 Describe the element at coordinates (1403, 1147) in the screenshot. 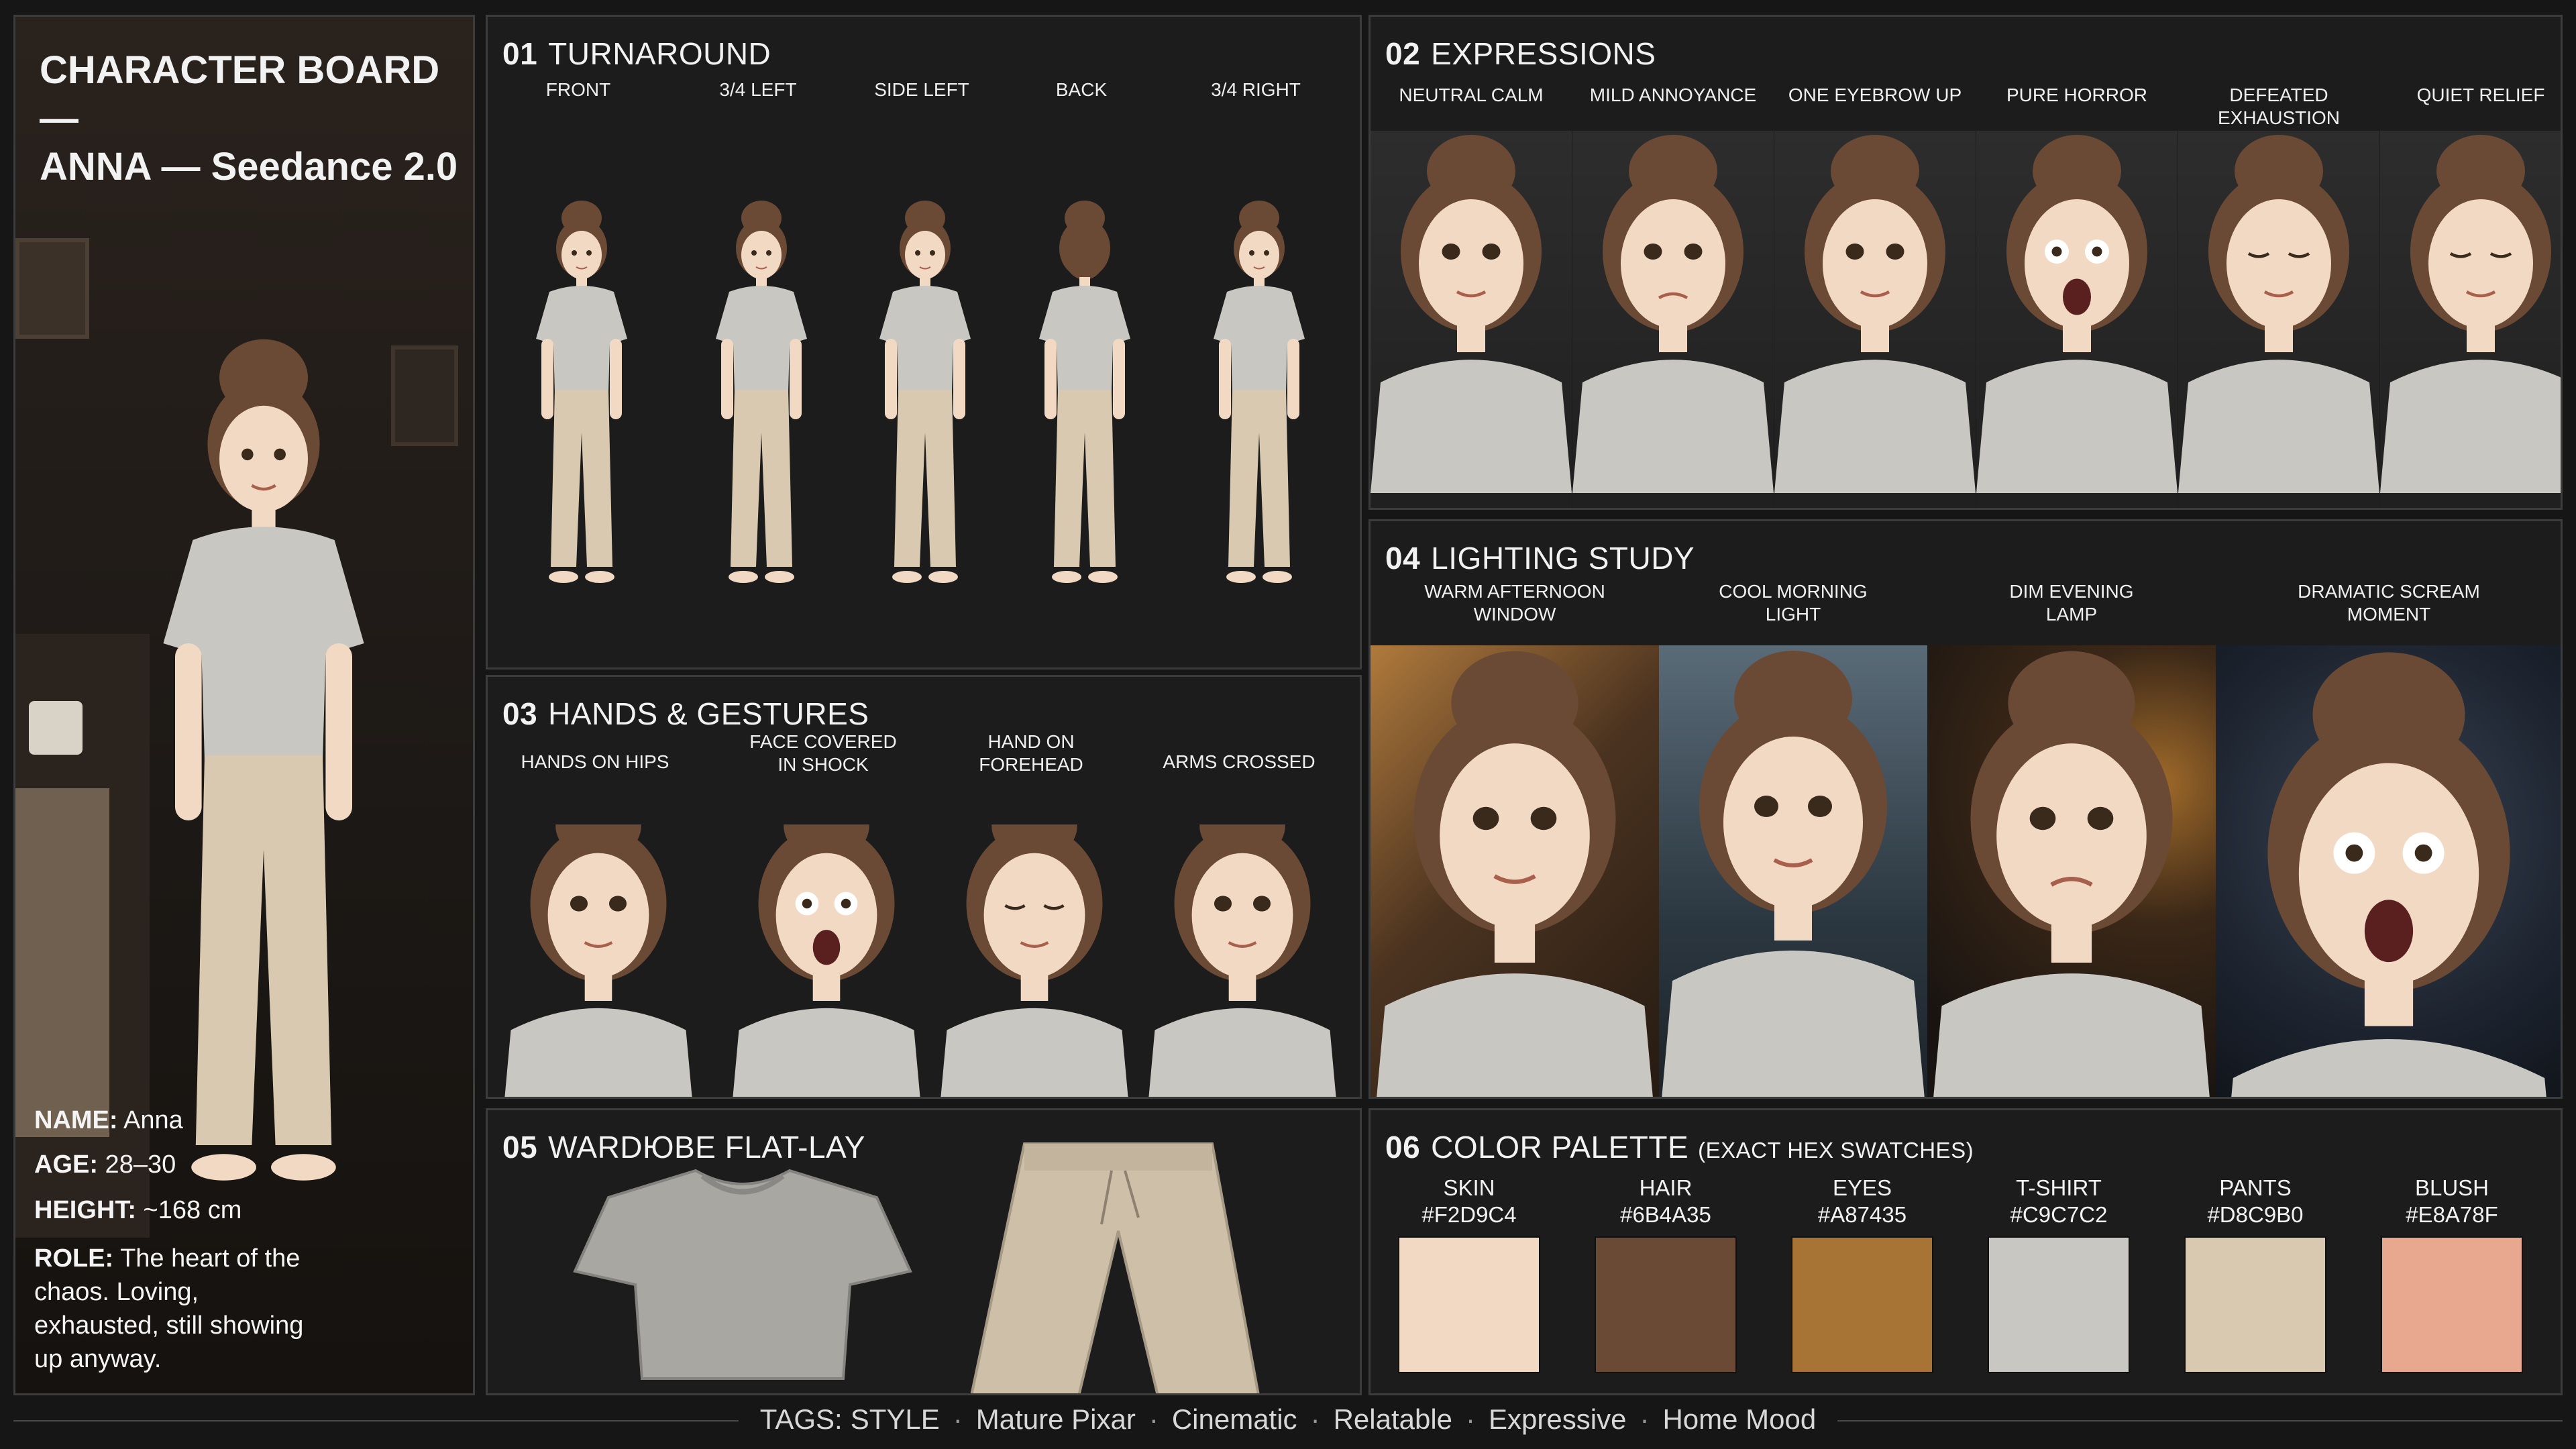

I see `panel-number: 06` at that location.